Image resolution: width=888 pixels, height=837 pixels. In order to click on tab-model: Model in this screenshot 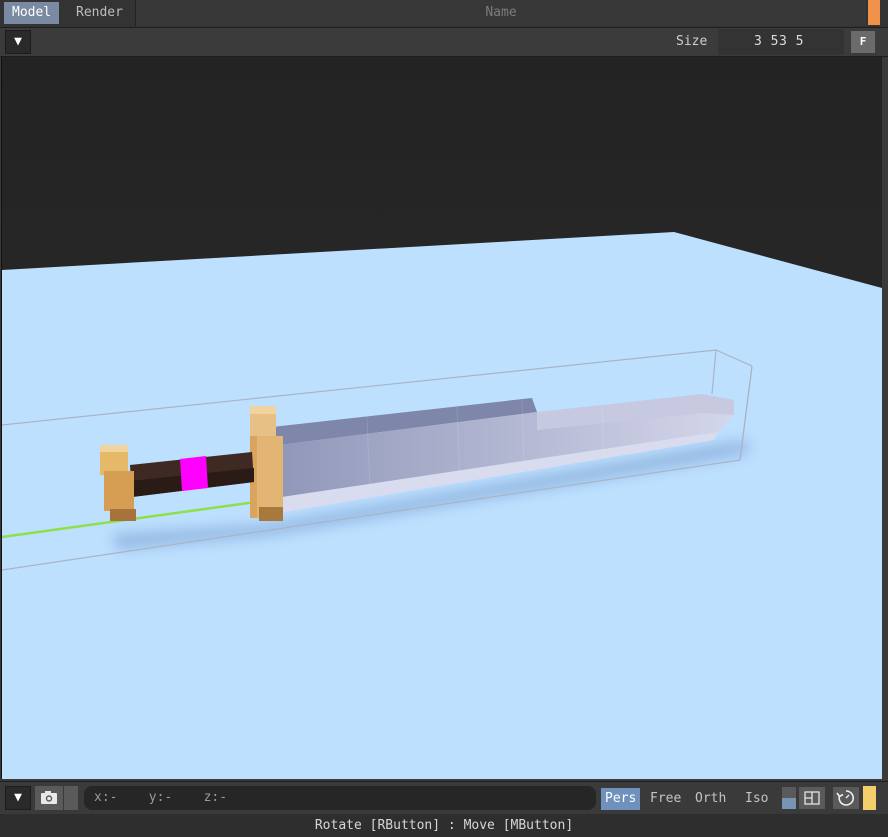, I will do `click(32, 13)`.